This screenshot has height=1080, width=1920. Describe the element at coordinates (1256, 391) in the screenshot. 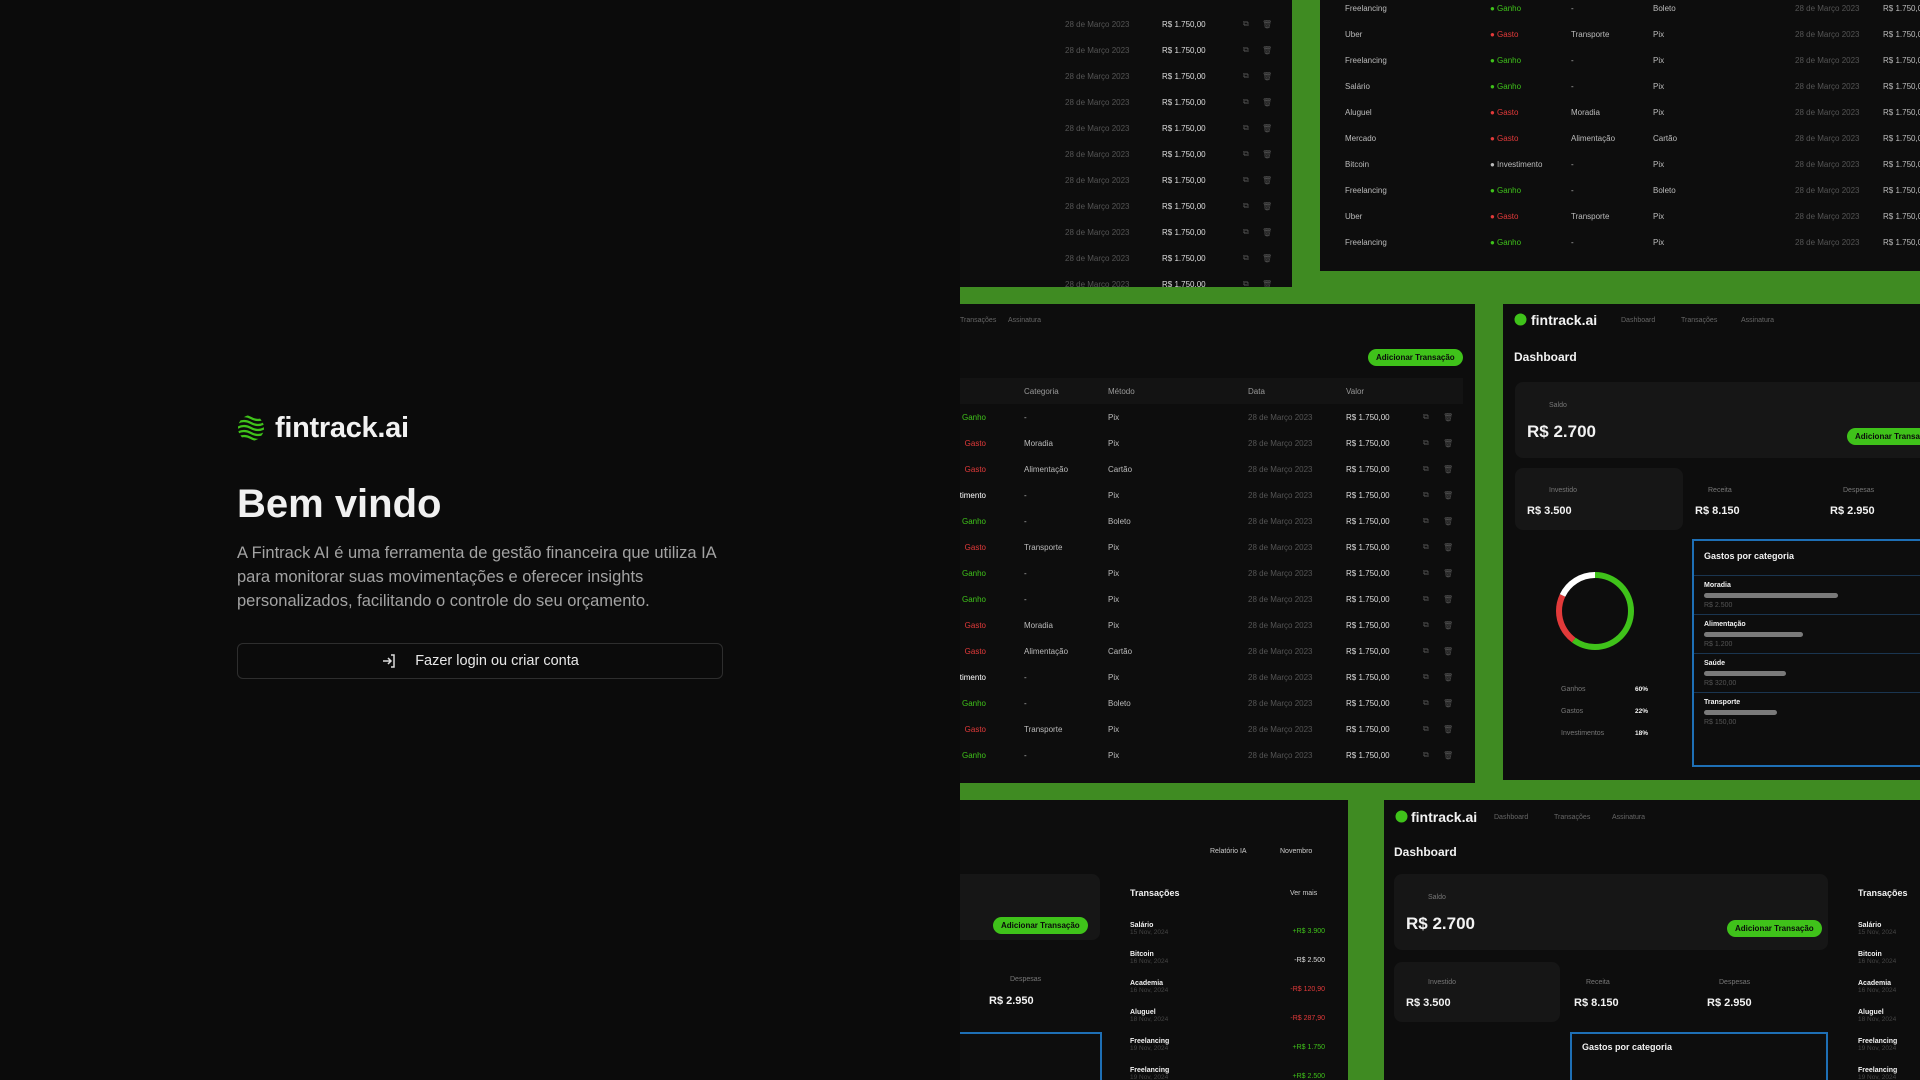

I see `header-data: Data` at that location.